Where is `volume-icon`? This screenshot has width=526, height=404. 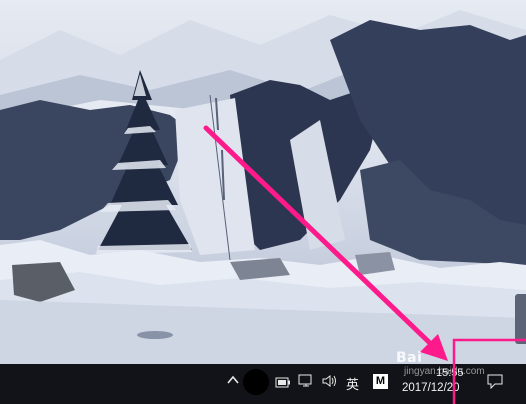 volume-icon is located at coordinates (330, 381).